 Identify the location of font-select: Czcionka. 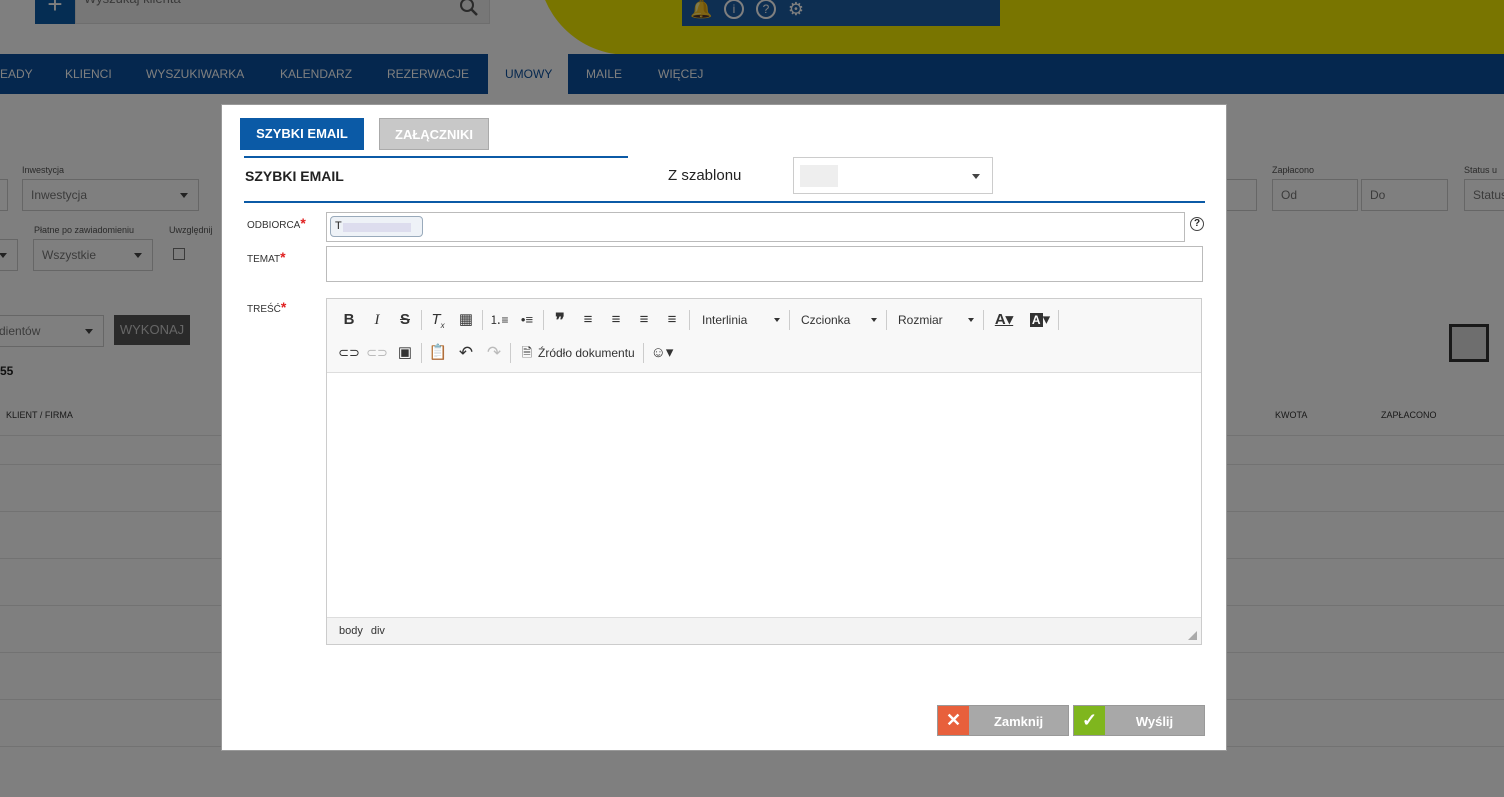
(839, 320).